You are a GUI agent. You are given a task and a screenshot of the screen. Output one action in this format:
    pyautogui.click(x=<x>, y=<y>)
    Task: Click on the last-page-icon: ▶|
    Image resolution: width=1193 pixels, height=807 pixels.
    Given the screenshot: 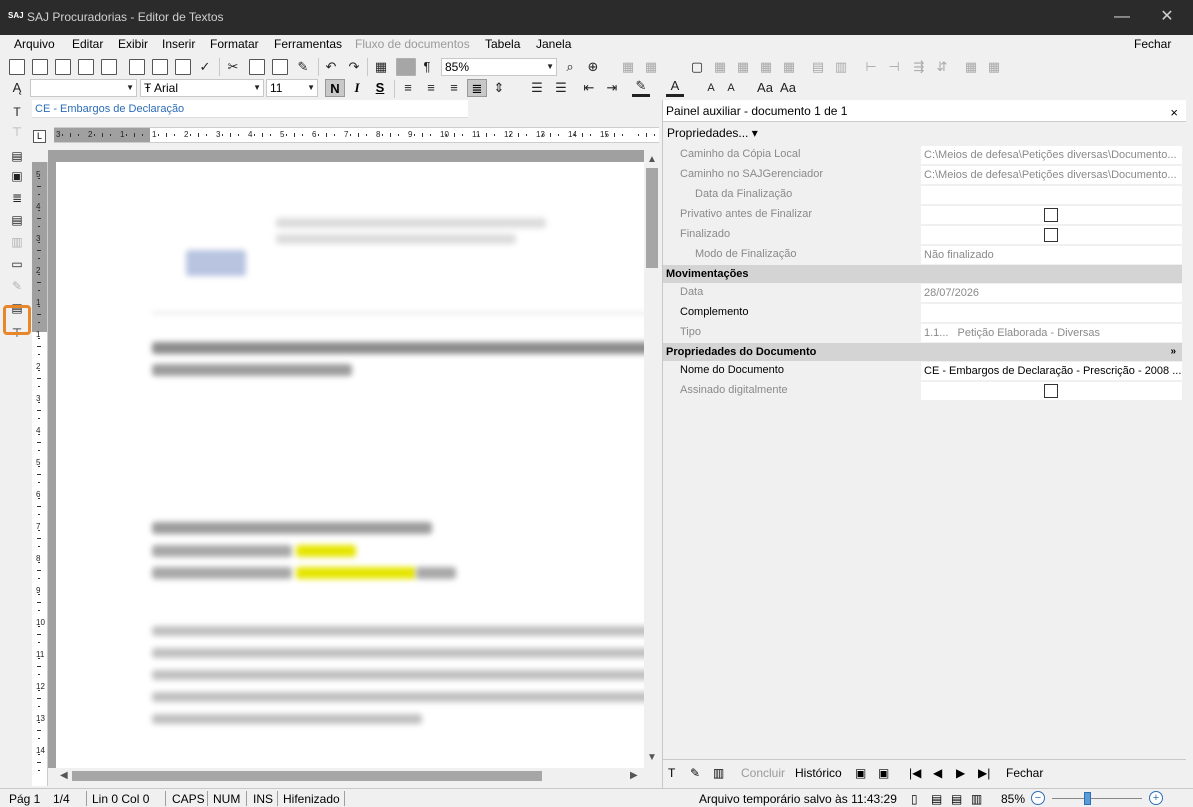 What is the action you would take?
    pyautogui.click(x=984, y=773)
    